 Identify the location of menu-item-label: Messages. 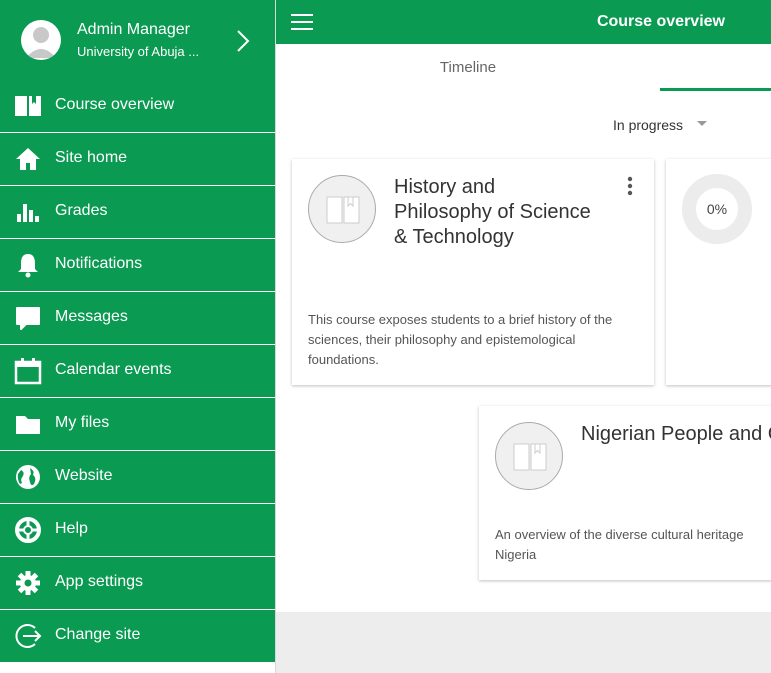
(91, 316).